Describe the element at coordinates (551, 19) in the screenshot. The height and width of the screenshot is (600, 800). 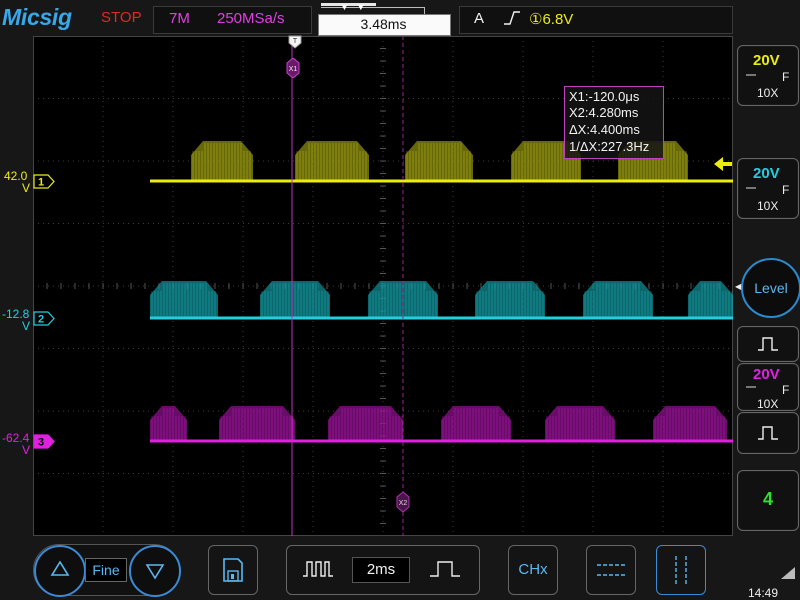
I see `trigger-source-level: ①6.8V` at that location.